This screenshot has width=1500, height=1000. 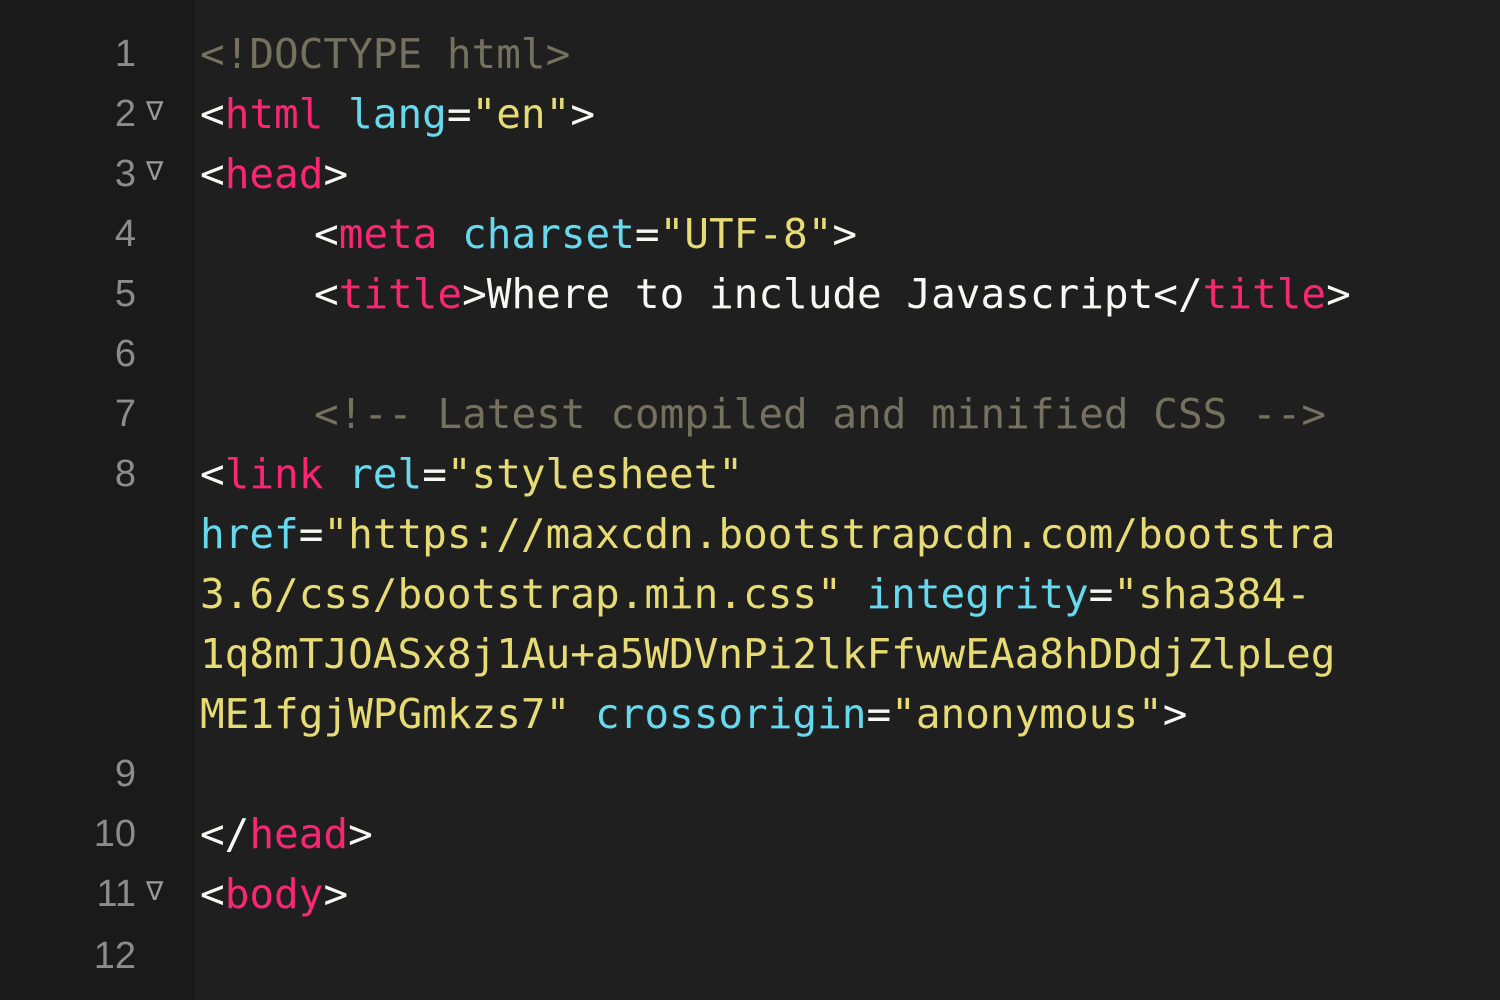 What do you see at coordinates (750, 774) in the screenshot?
I see `code-line-9: 9` at bounding box center [750, 774].